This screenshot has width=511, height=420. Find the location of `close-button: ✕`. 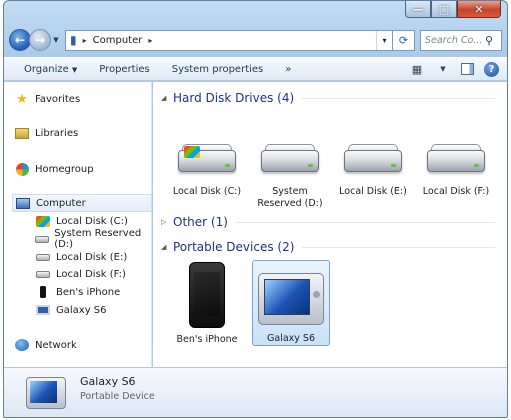

close-button: ✕ is located at coordinates (479, 9).